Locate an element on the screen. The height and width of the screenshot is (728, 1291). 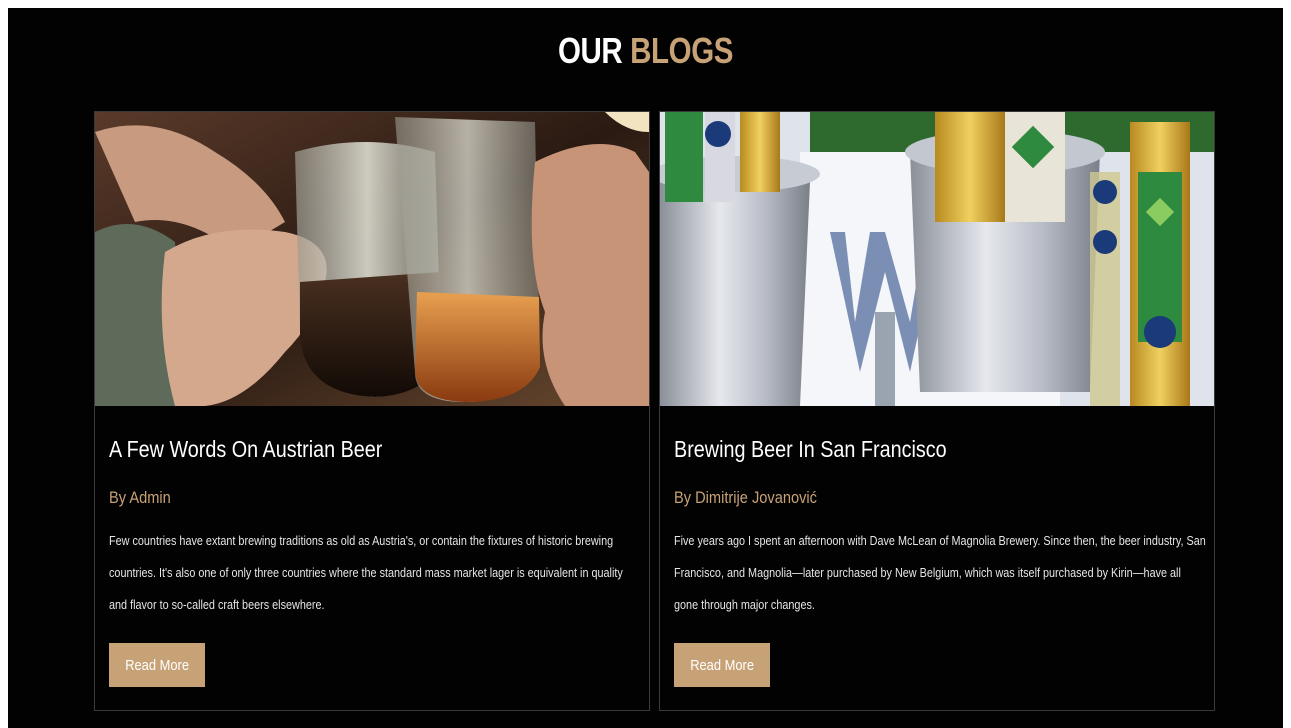
section-title-part2: BLOGS is located at coordinates (682, 50).